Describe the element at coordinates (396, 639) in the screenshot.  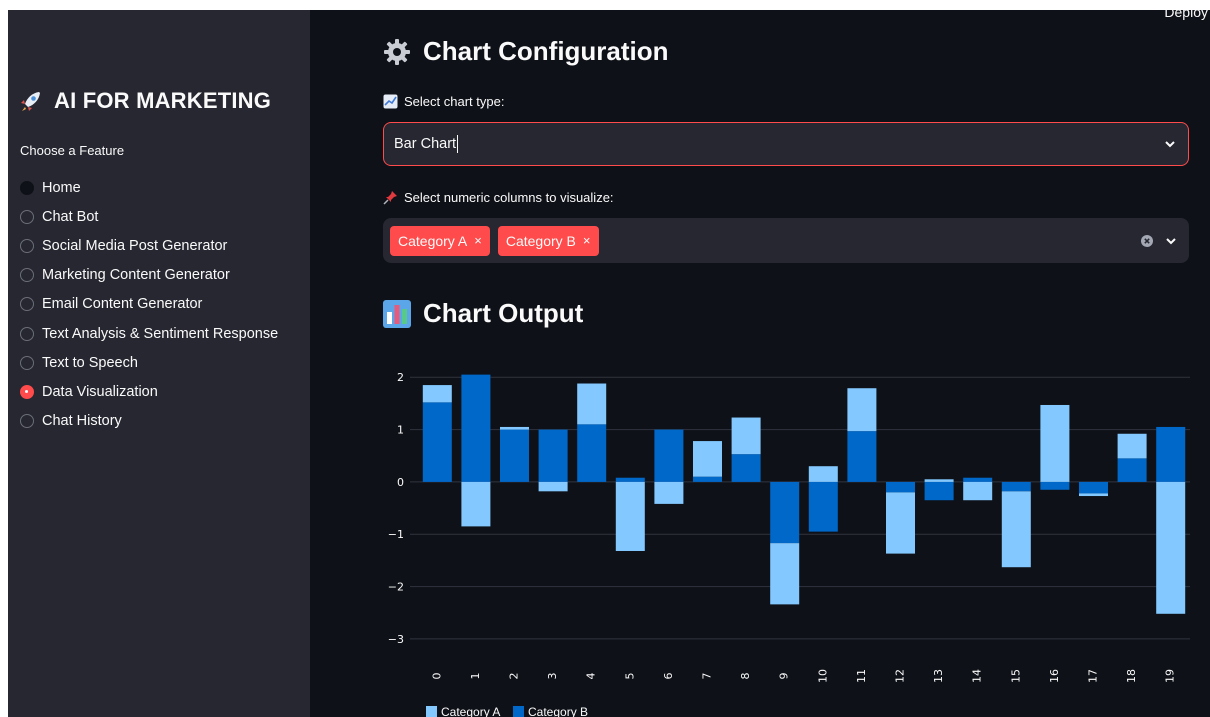
I see `y-tick-label: −3` at that location.